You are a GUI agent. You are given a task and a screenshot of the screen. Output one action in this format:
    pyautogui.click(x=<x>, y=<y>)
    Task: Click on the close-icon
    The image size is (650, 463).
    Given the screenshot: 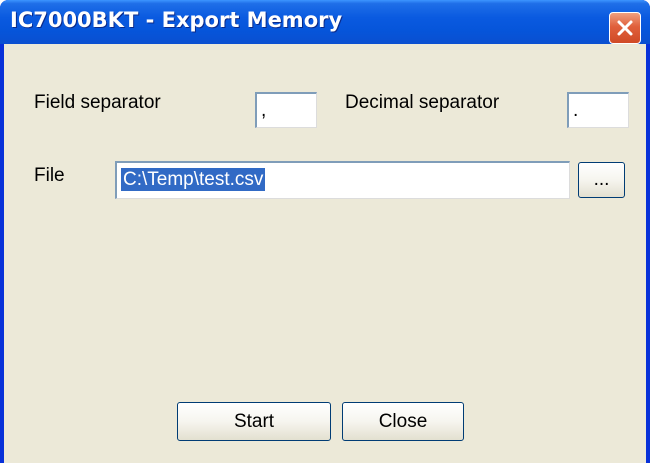 What is the action you would take?
    pyautogui.click(x=625, y=28)
    